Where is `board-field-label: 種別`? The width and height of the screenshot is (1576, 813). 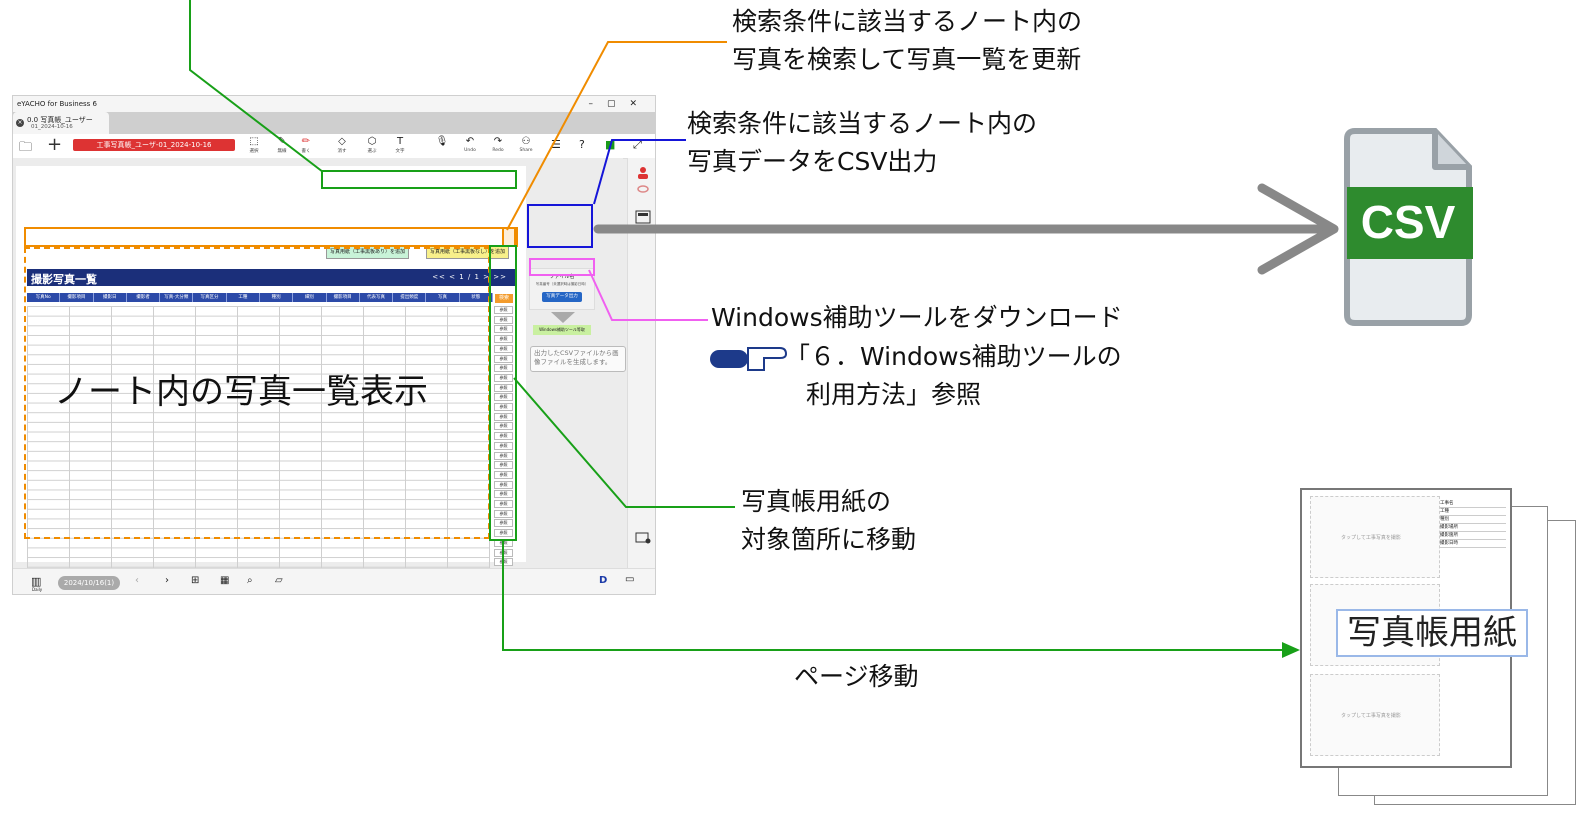
board-field-label: 種別 is located at coordinates (1473, 520).